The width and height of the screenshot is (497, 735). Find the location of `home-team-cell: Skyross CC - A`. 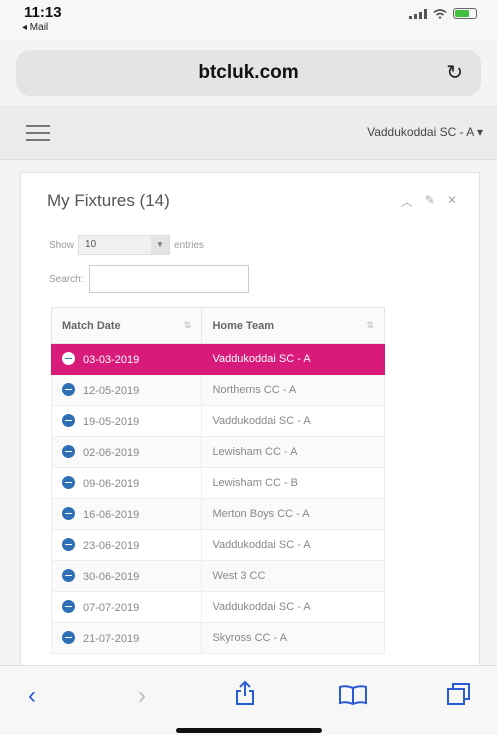

home-team-cell: Skyross CC - A is located at coordinates (293, 638).